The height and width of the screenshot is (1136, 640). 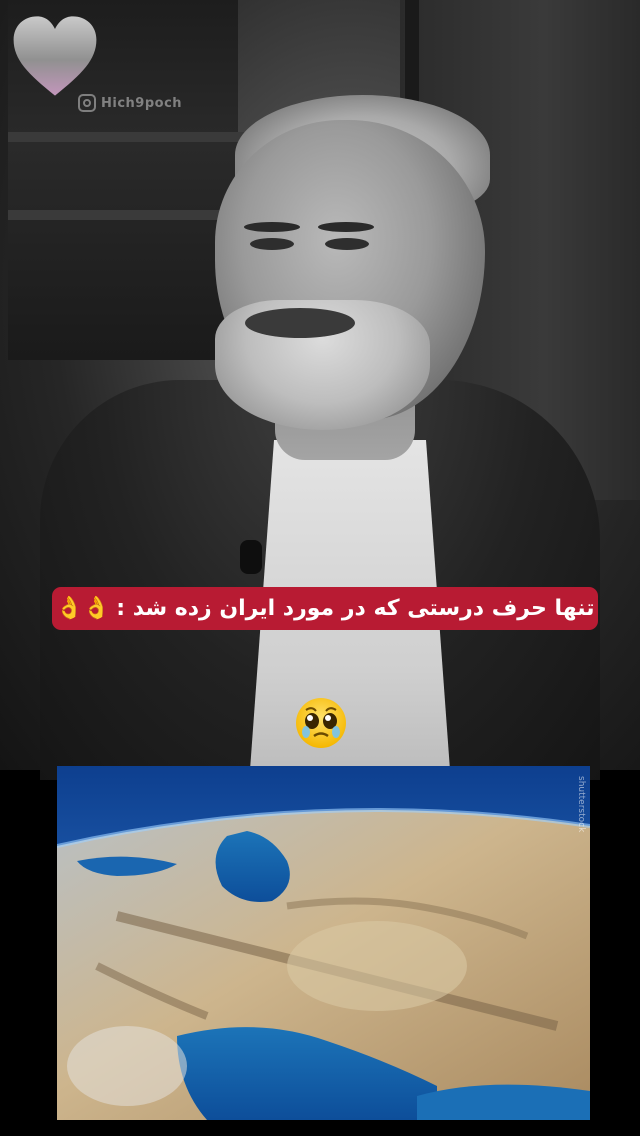 I want to click on instagram-icon, so click(x=87, y=103).